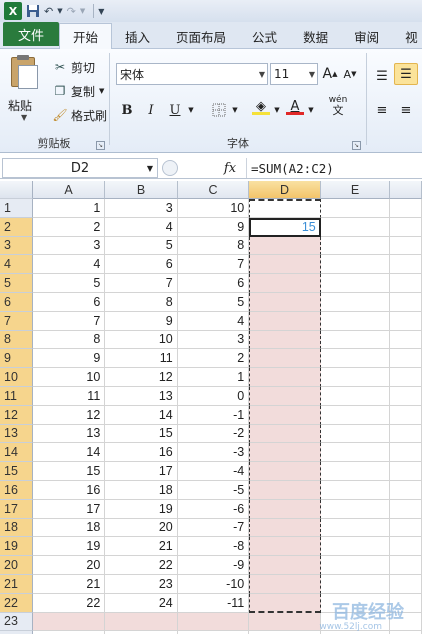 This screenshot has width=422, height=634. What do you see at coordinates (16, 471) in the screenshot?
I see `row-header: 15` at bounding box center [16, 471].